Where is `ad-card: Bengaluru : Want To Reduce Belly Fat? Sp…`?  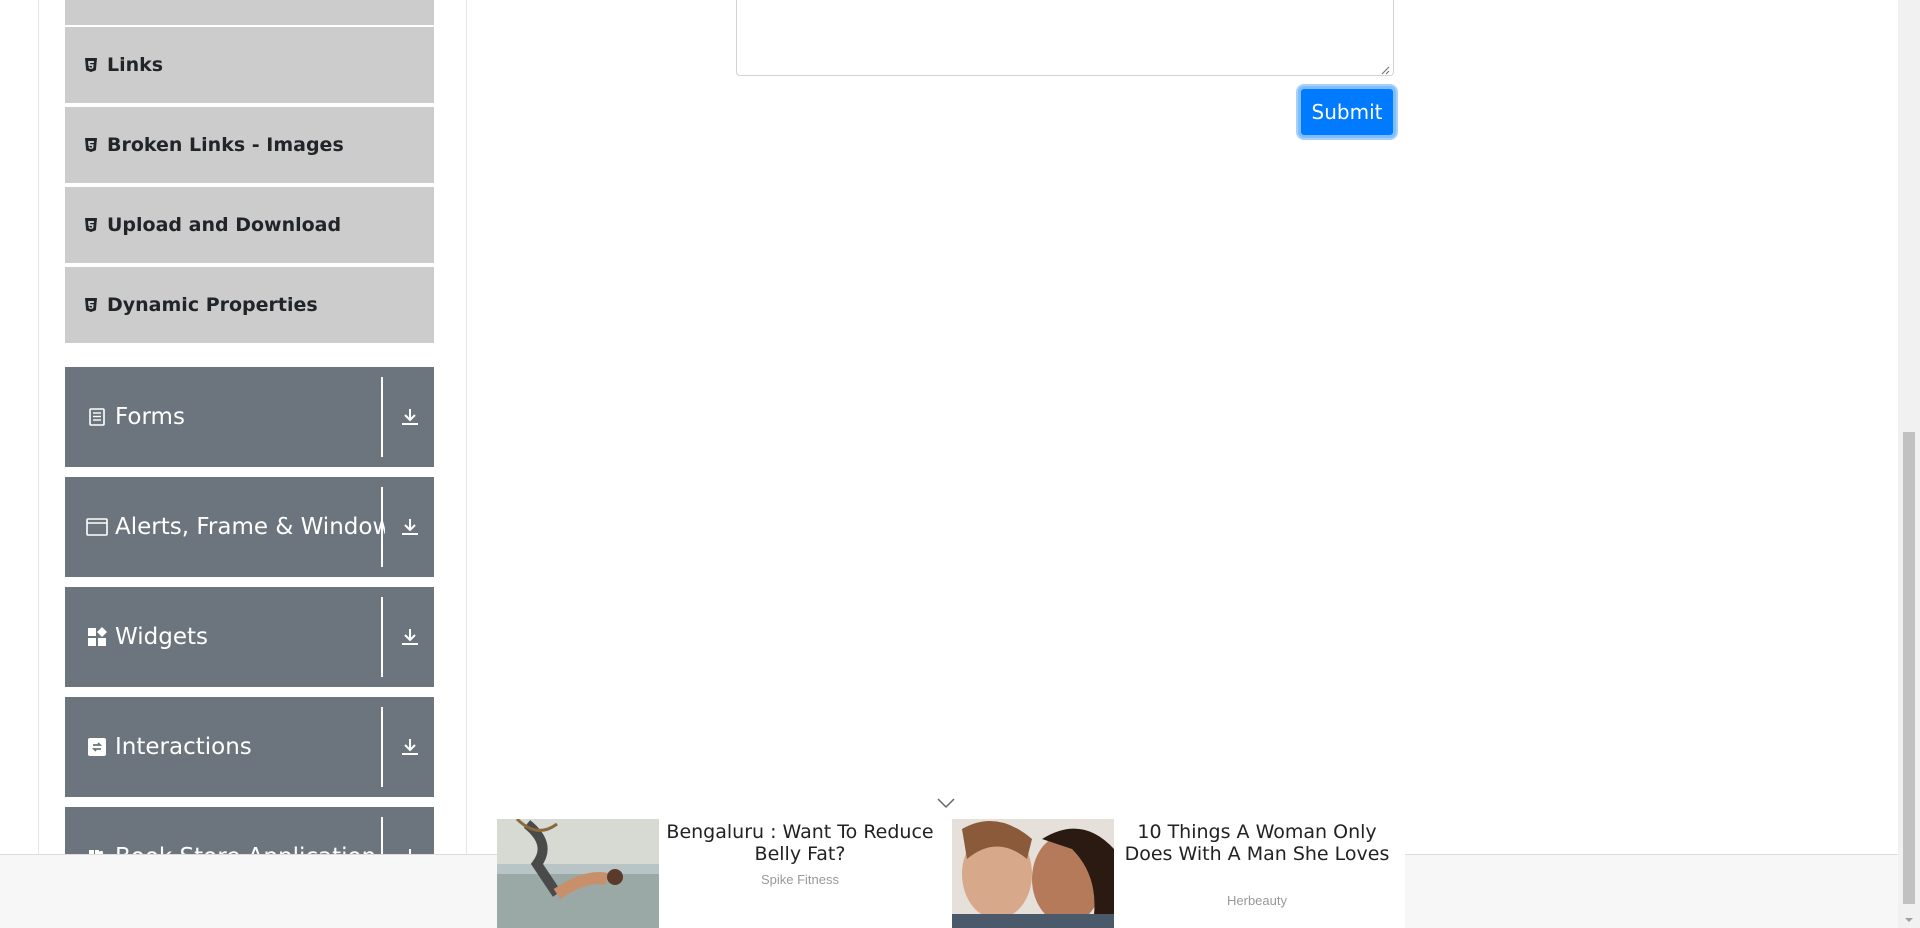
ad-card: Bengaluru : Want To Reduce Belly Fat? Sp… is located at coordinates (722, 873).